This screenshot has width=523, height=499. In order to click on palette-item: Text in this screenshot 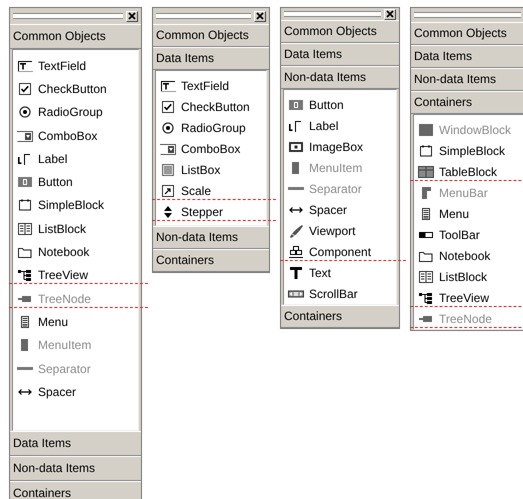, I will do `click(310, 273)`.